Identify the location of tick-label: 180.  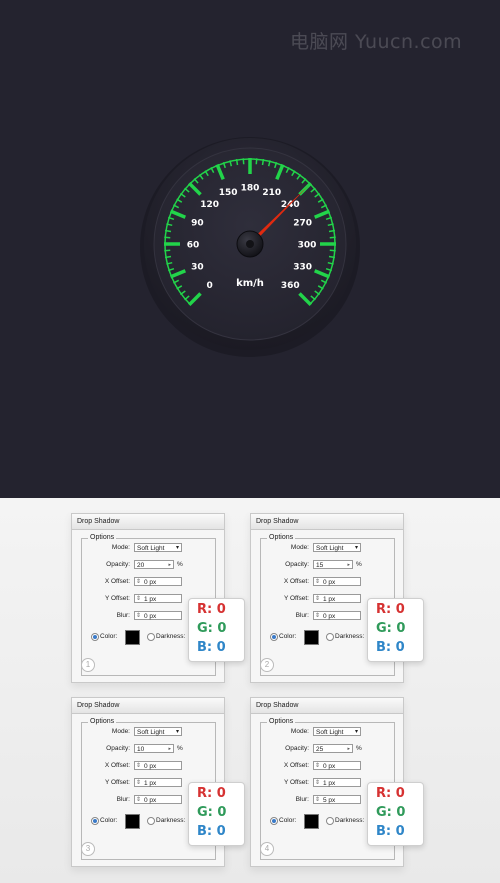
(250, 189).